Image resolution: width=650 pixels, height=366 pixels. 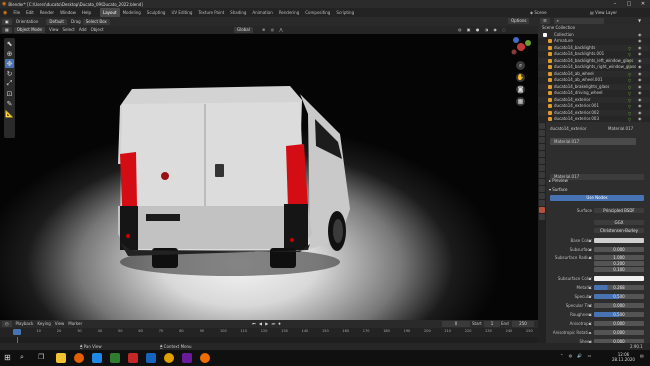 I want to click on scene-selector: ◈ Scene, so click(x=538, y=12).